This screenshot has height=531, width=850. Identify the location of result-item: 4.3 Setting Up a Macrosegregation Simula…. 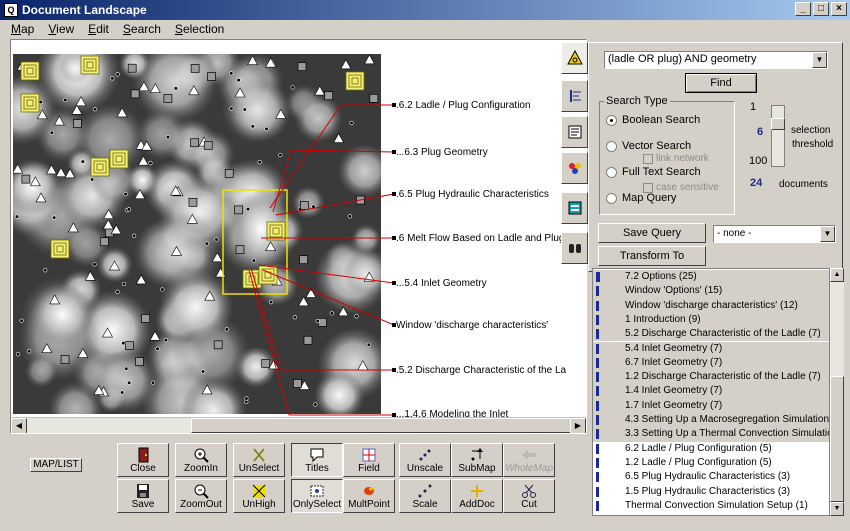
(711, 420).